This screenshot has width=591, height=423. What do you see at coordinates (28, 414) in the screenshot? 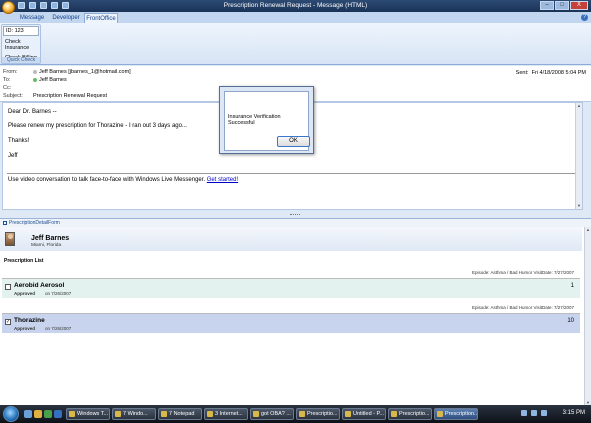
I see `show-desktop-icon` at bounding box center [28, 414].